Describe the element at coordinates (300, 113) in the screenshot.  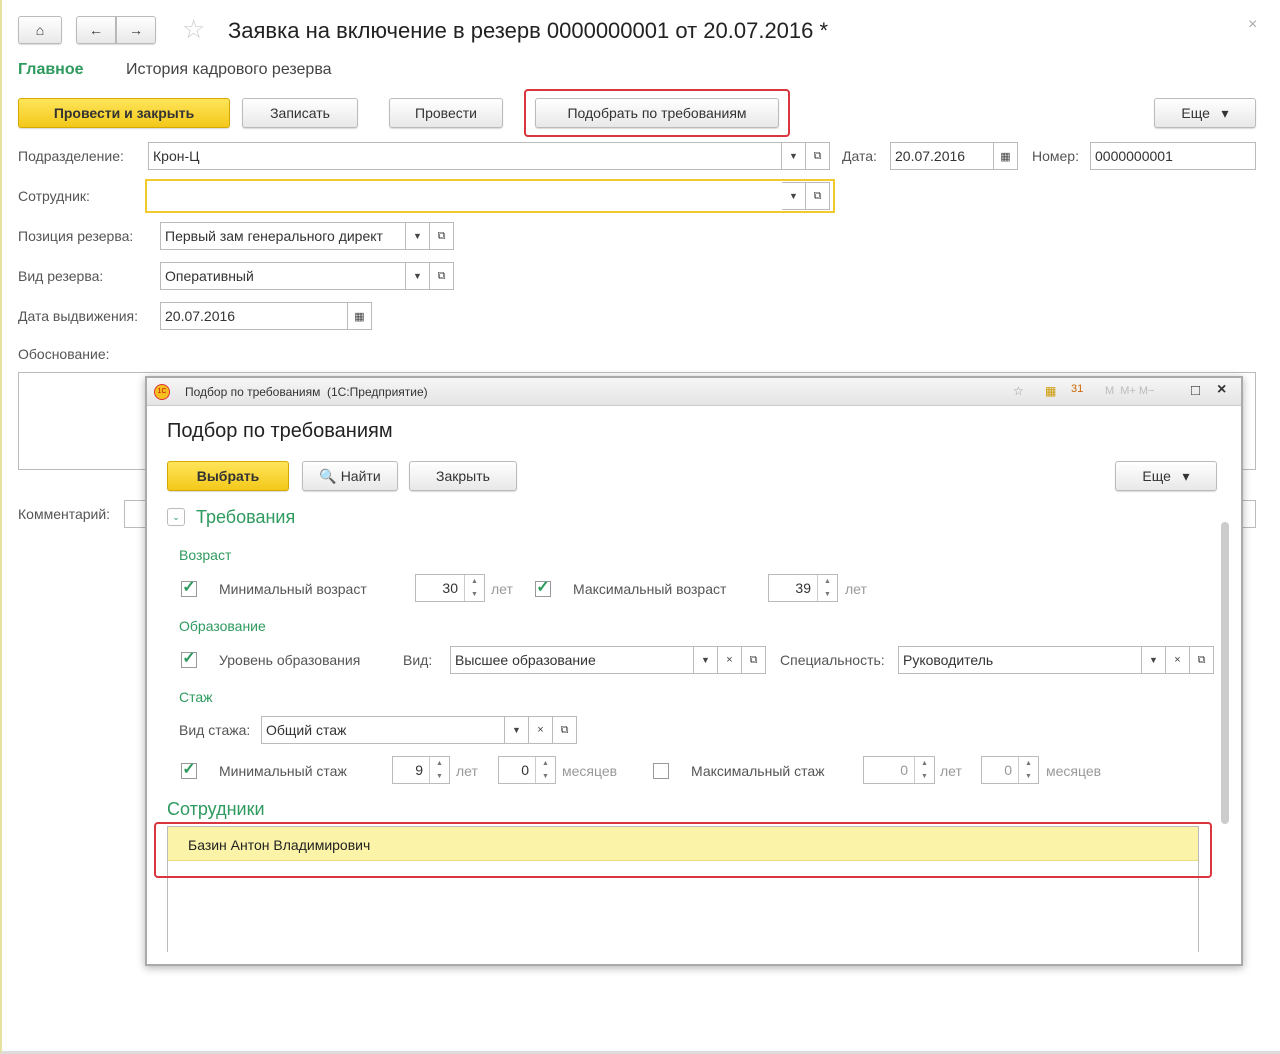
I see `save-button: Записать` at that location.